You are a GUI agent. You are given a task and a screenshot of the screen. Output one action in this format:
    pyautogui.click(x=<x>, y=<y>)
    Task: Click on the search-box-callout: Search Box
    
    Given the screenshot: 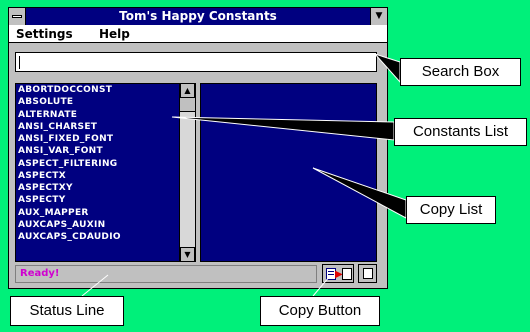 What is the action you would take?
    pyautogui.click(x=460, y=72)
    